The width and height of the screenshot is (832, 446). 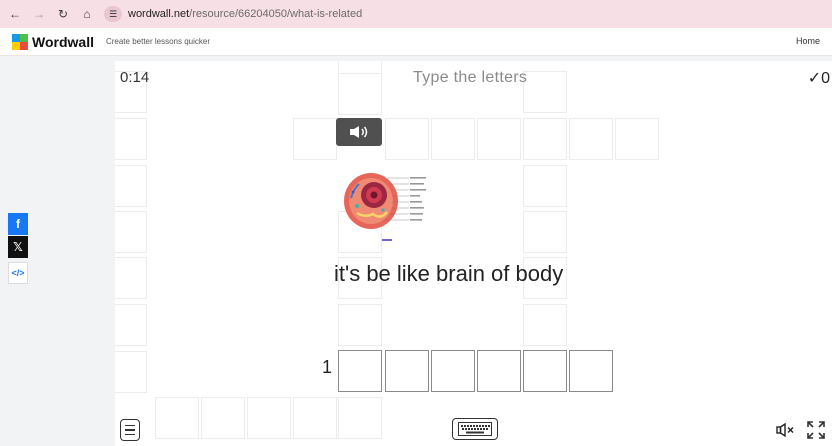 What do you see at coordinates (63, 14) in the screenshot?
I see `reload-icon: ↻` at bounding box center [63, 14].